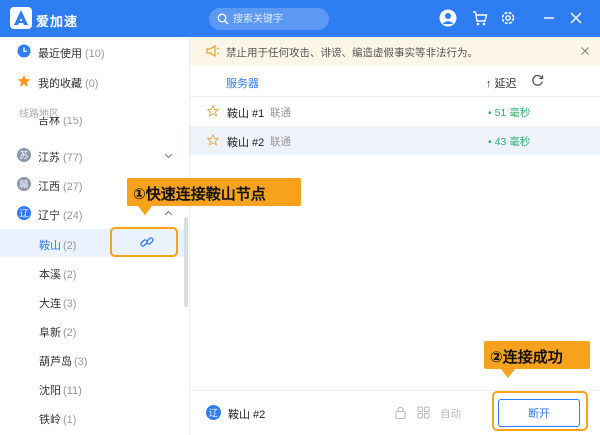 The height and width of the screenshot is (435, 600). I want to click on city-item-dalian: 大连 (3), so click(92, 301).